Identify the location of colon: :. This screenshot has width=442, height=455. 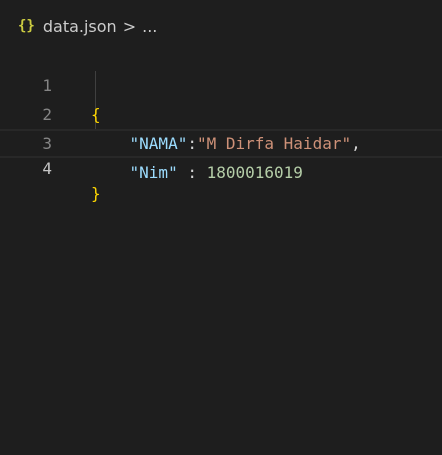
(192, 172).